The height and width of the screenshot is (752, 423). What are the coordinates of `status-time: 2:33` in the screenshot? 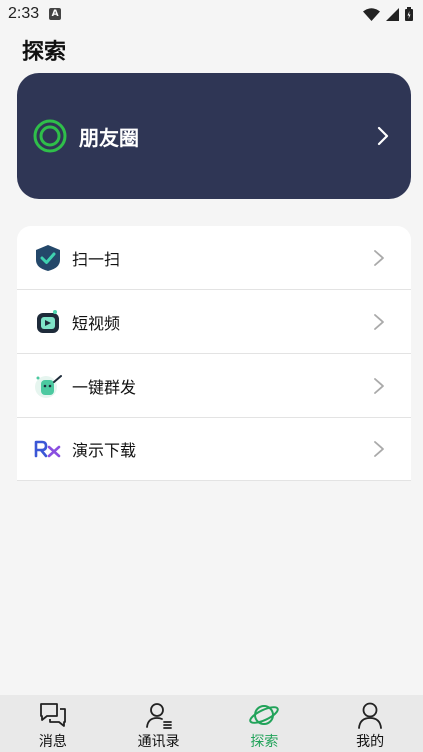 It's located at (24, 13).